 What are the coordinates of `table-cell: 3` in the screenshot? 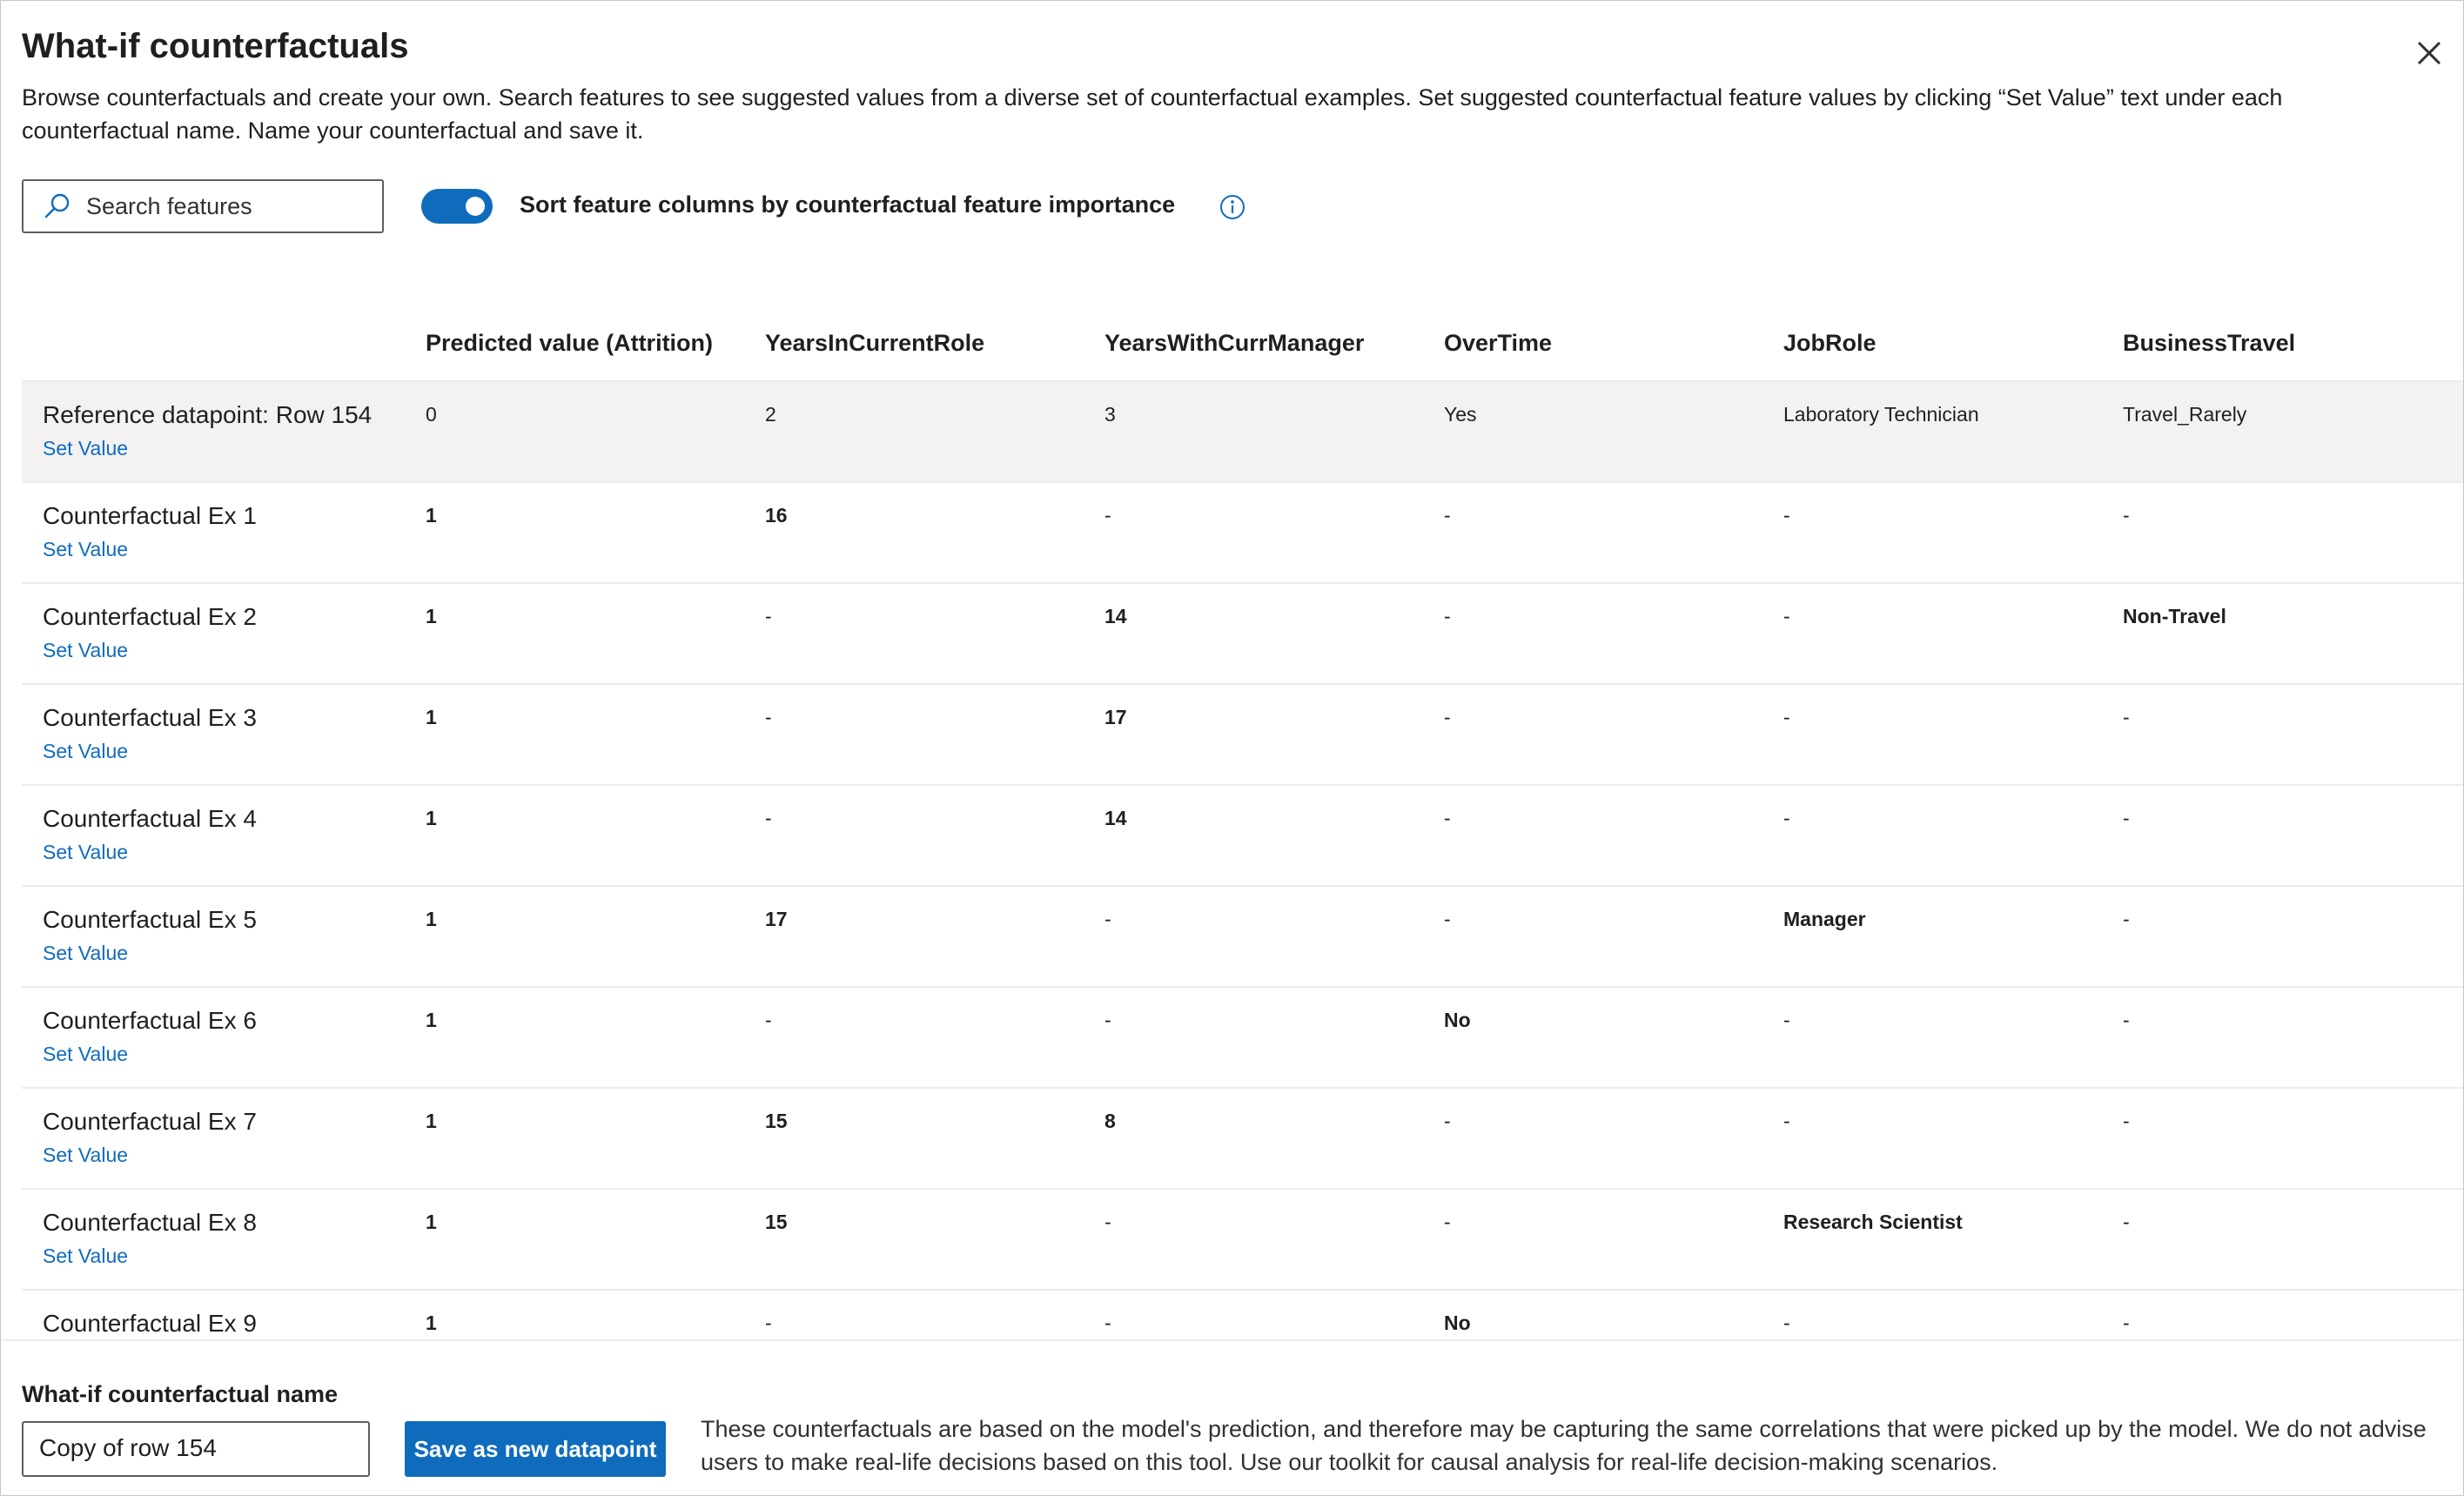 It's located at (1110, 414).